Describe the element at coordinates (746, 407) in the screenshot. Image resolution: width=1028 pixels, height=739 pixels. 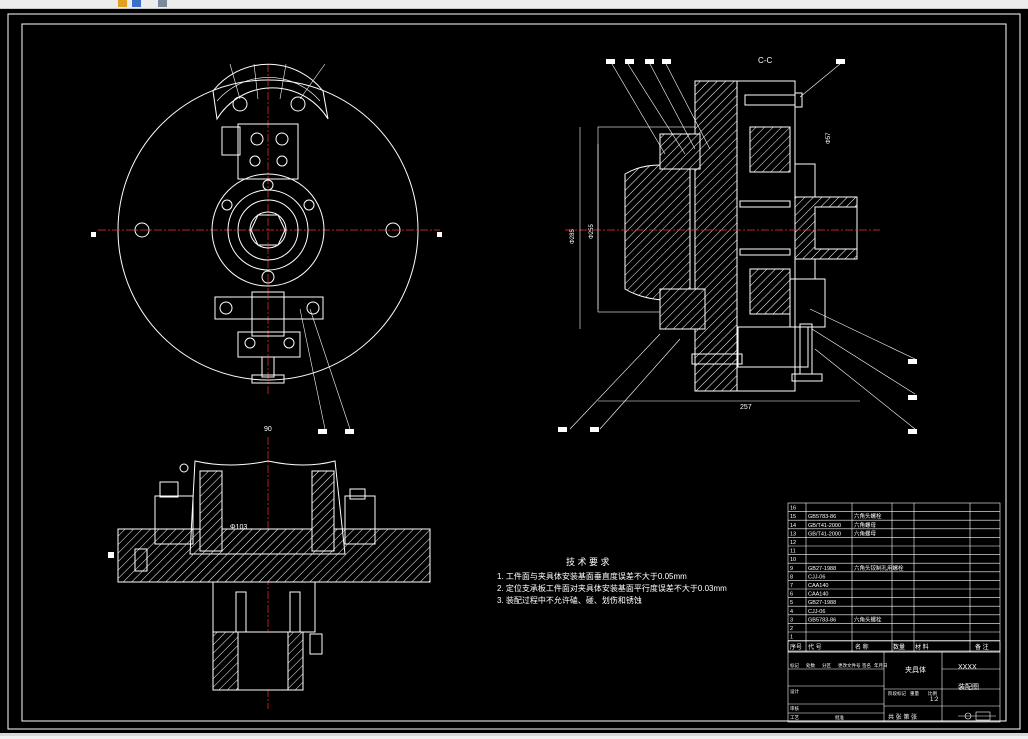
I see `dim-257: 257` at that location.